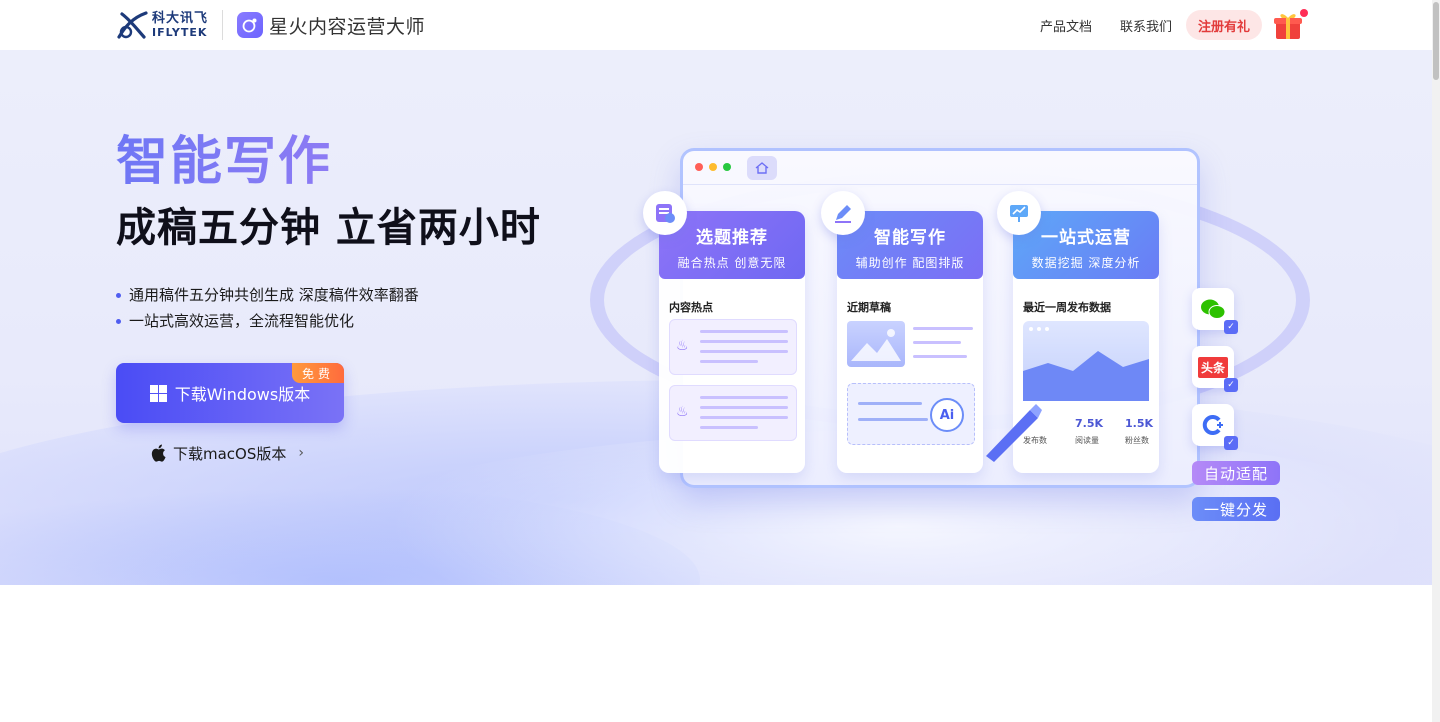 This screenshot has width=1440, height=722. Describe the element at coordinates (1436, 361) in the screenshot. I see `page-scrollbar` at that location.